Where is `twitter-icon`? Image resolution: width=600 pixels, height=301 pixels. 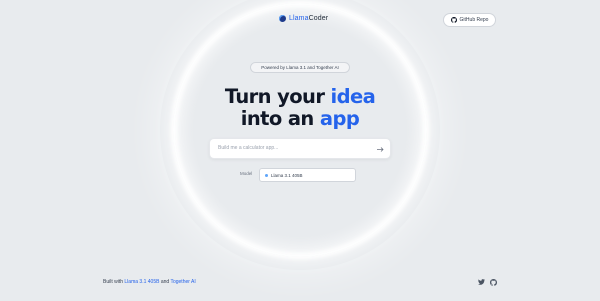 twitter-icon is located at coordinates (481, 282).